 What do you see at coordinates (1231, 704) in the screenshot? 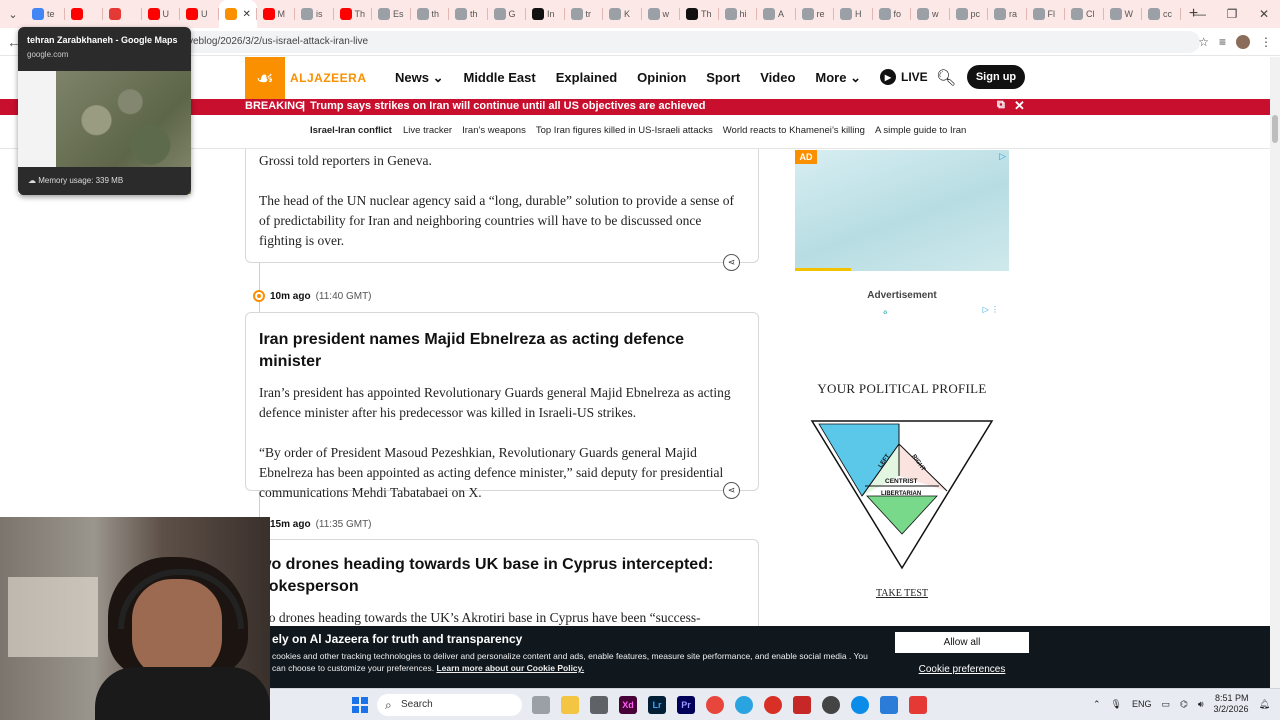
I see `clock: 8:51 PM 3/2/2026` at bounding box center [1231, 704].